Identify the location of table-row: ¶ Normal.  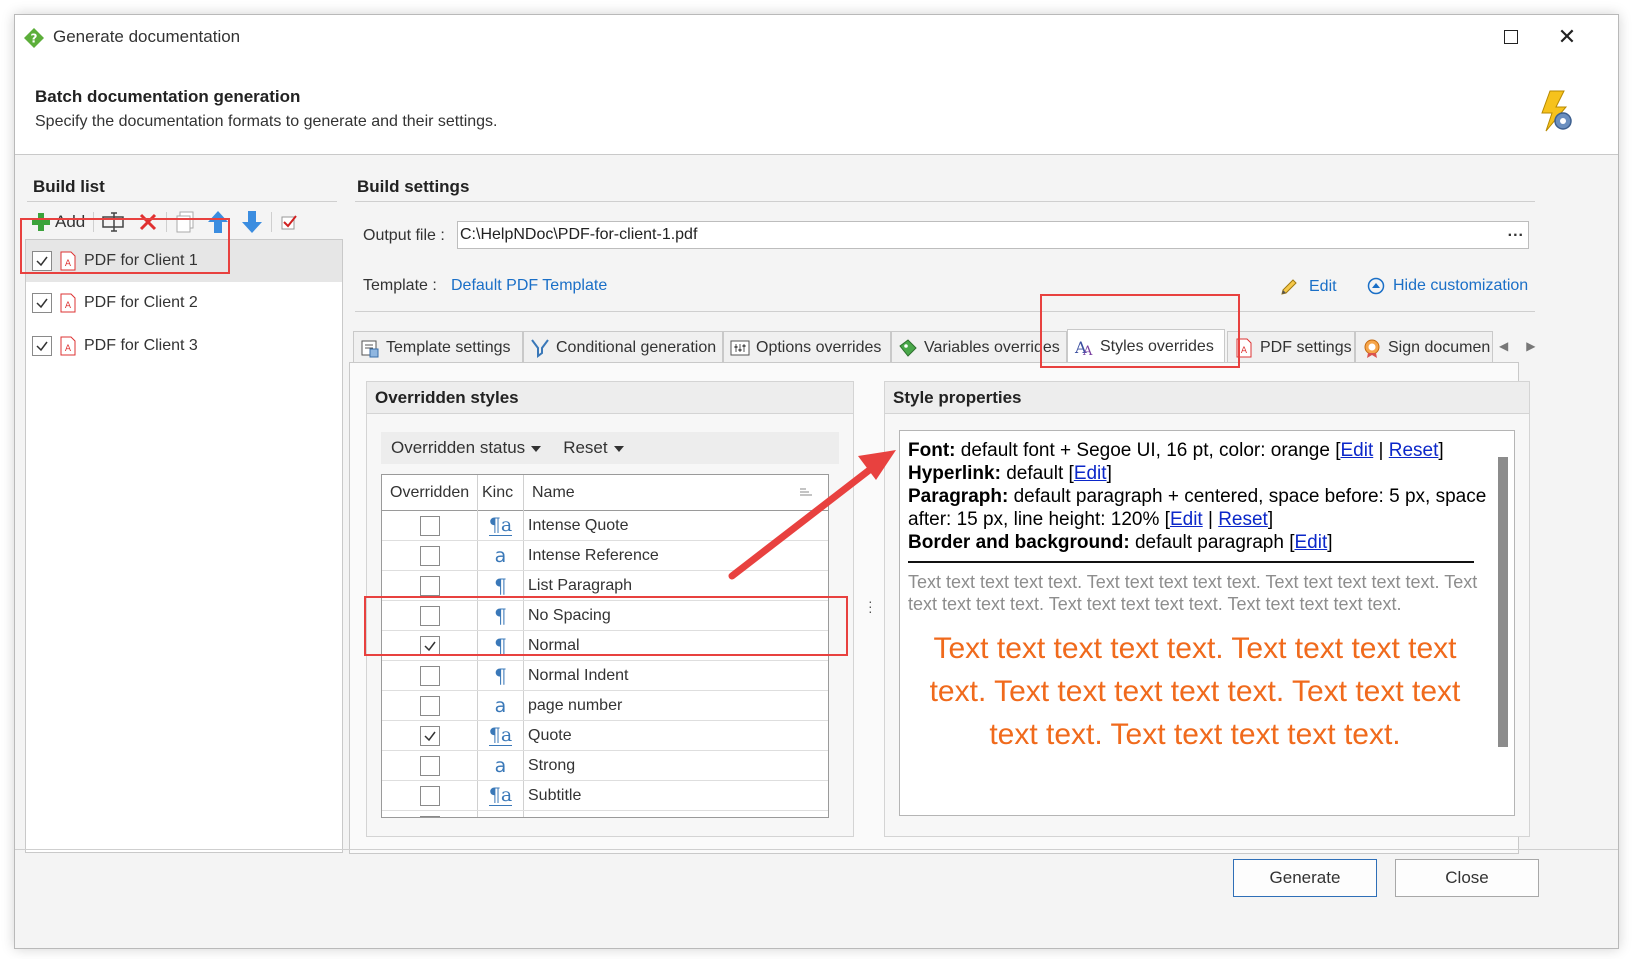
(605, 646).